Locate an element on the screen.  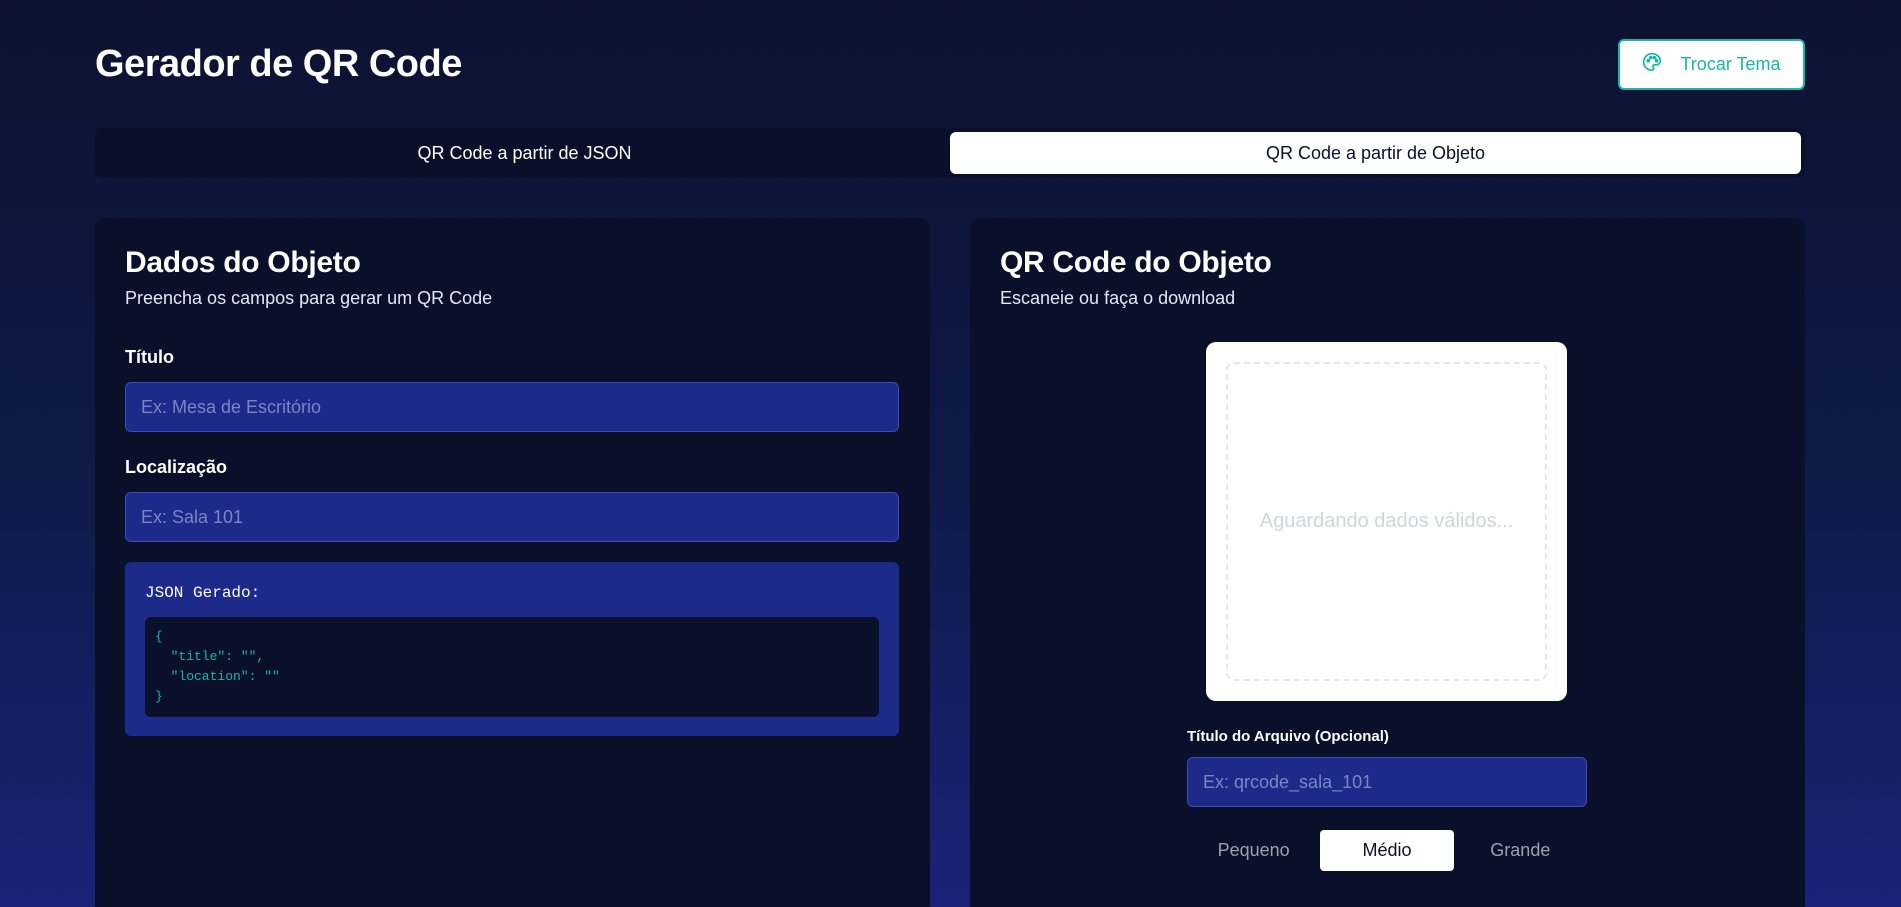
theme-toggle-label: Trocar Tema is located at coordinates (1730, 63).